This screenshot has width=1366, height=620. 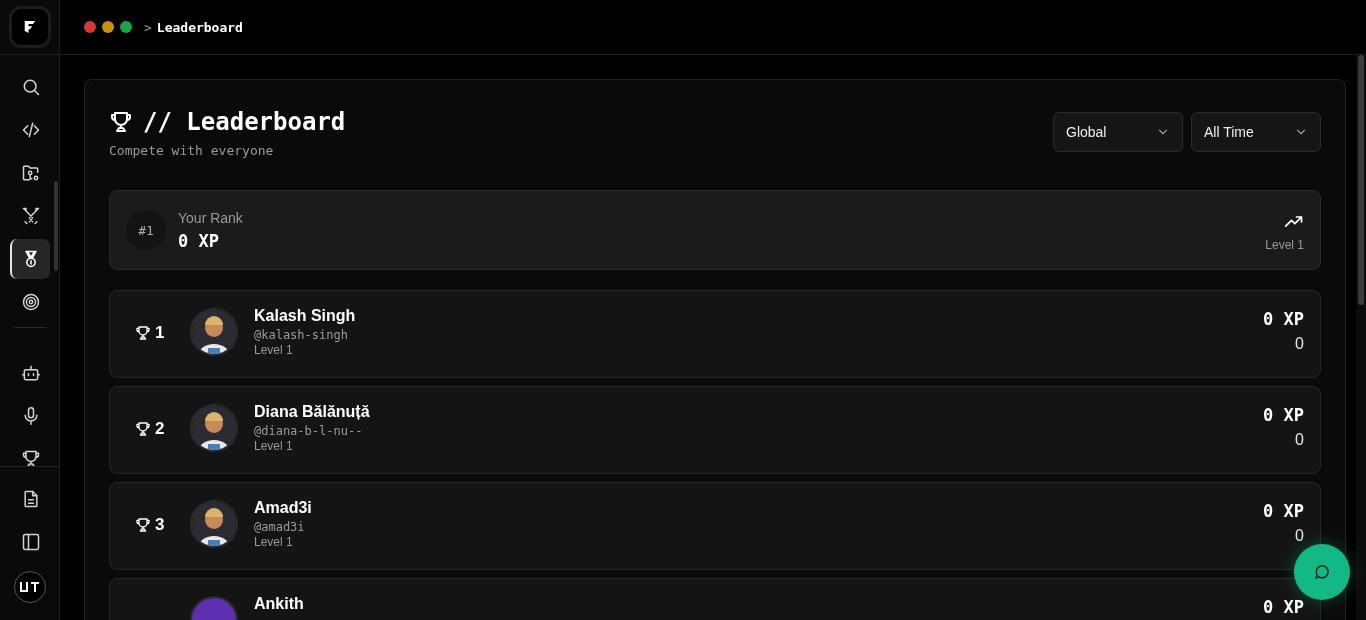 What do you see at coordinates (301, 335) in the screenshot?
I see `user-handle: @kalash-singh` at bounding box center [301, 335].